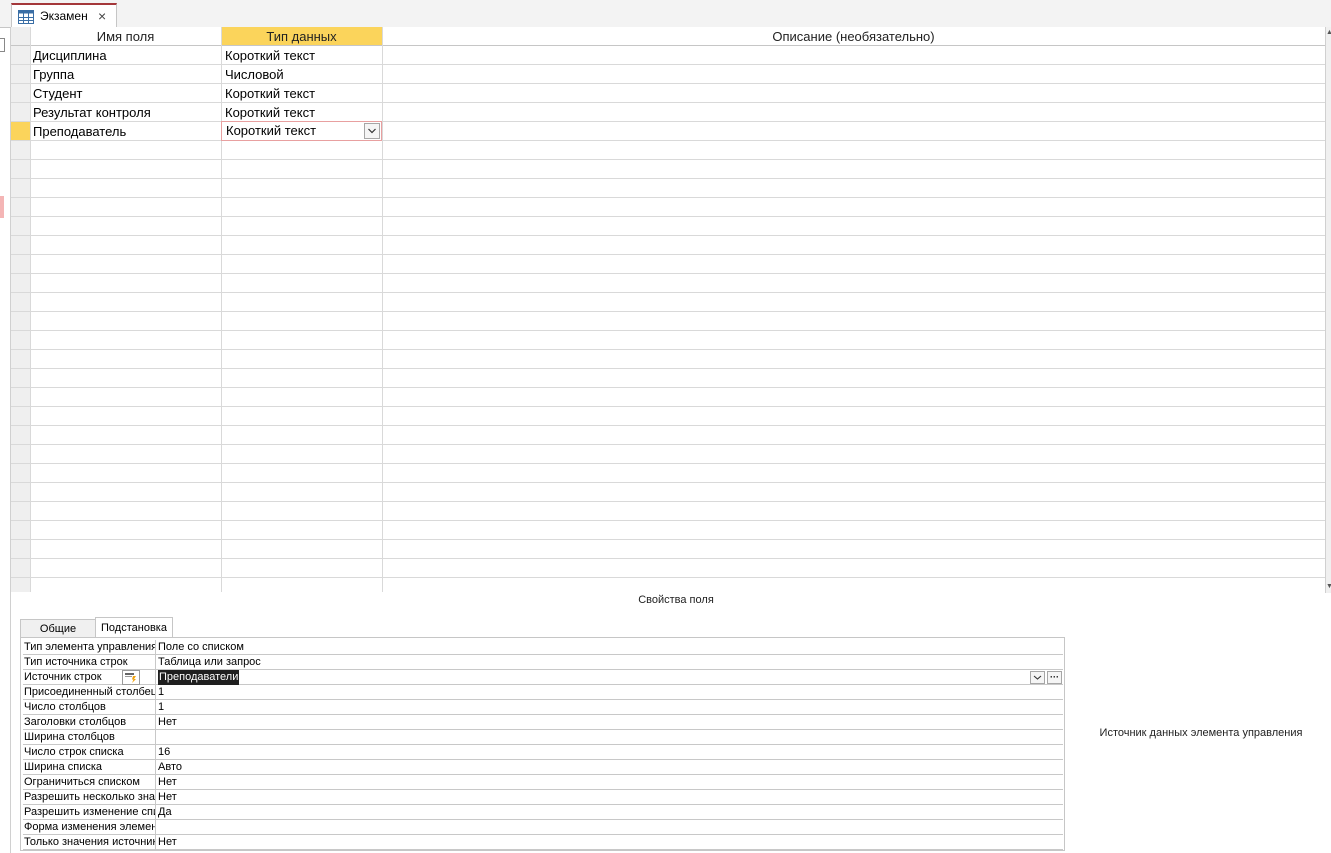  I want to click on document-tab-exam: Экзамен ×, so click(64, 15).